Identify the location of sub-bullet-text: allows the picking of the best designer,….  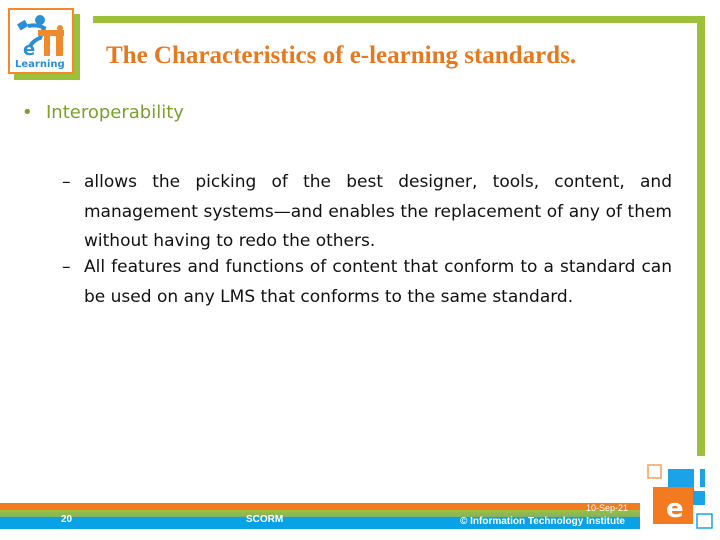
(378, 211).